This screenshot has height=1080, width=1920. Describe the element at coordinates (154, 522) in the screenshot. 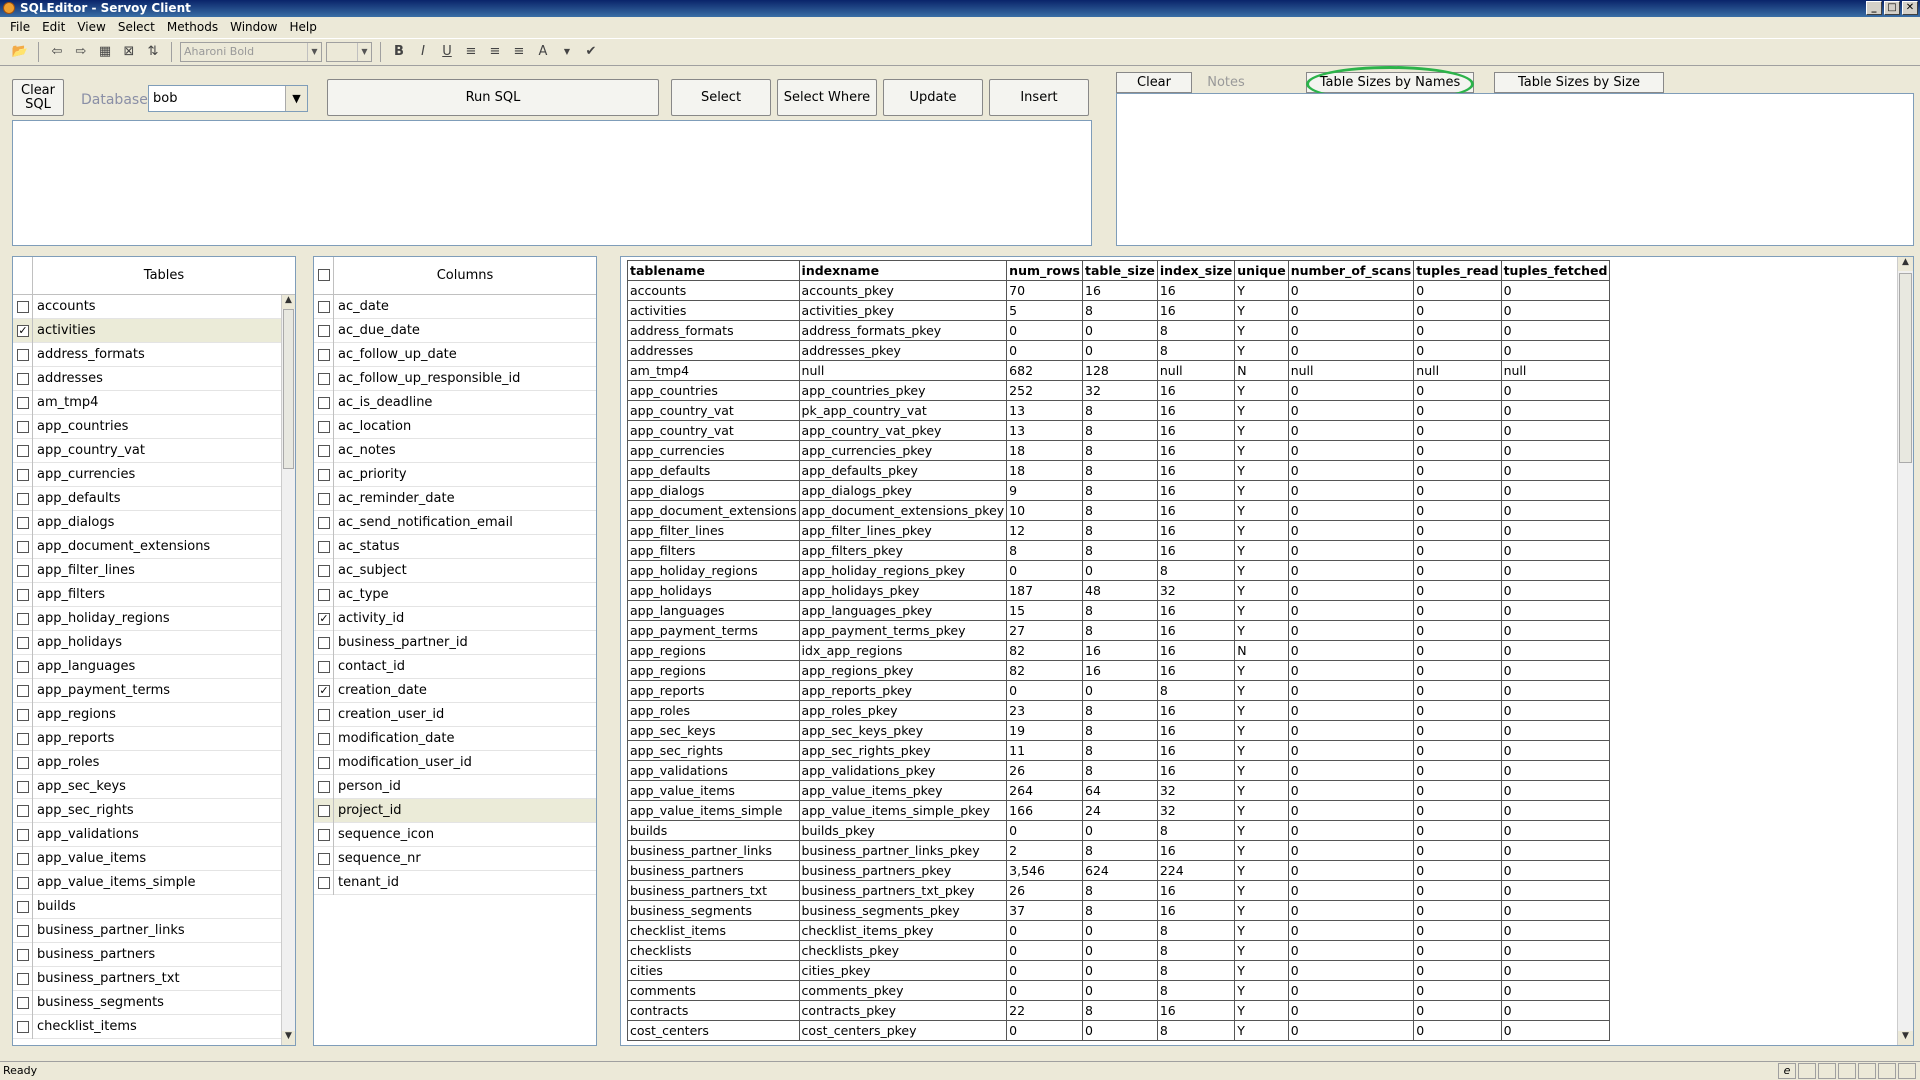

I see `list-item: app_dialogs` at that location.